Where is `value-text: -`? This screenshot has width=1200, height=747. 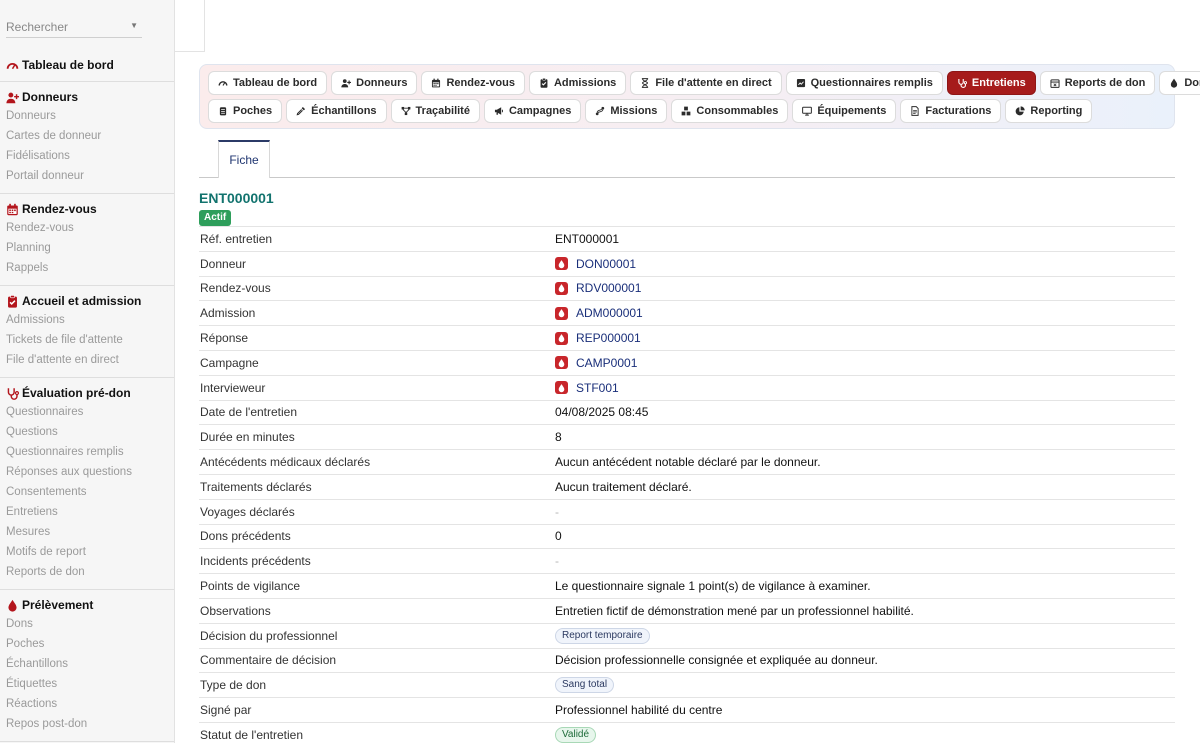 value-text: - is located at coordinates (557, 511).